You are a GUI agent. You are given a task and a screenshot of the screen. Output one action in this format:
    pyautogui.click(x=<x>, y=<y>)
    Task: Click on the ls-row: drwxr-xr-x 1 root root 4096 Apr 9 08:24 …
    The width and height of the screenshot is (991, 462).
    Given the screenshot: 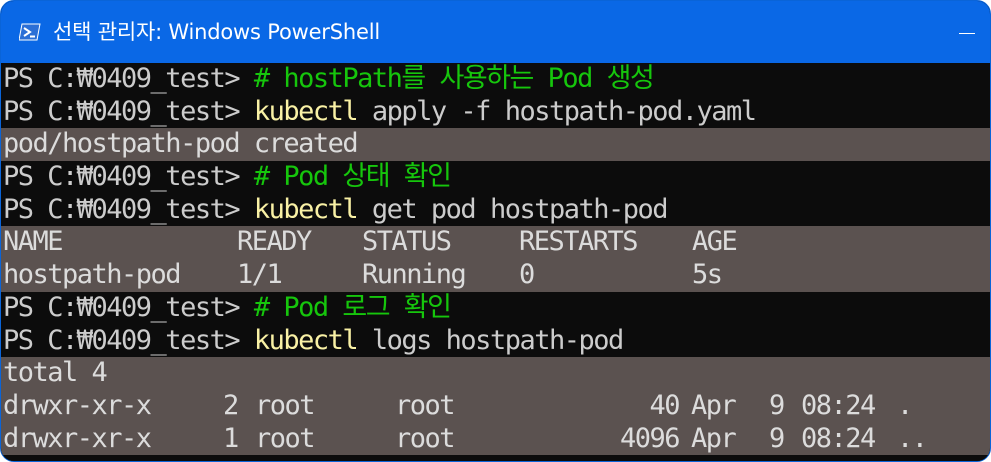 What is the action you would take?
    pyautogui.click(x=495, y=439)
    